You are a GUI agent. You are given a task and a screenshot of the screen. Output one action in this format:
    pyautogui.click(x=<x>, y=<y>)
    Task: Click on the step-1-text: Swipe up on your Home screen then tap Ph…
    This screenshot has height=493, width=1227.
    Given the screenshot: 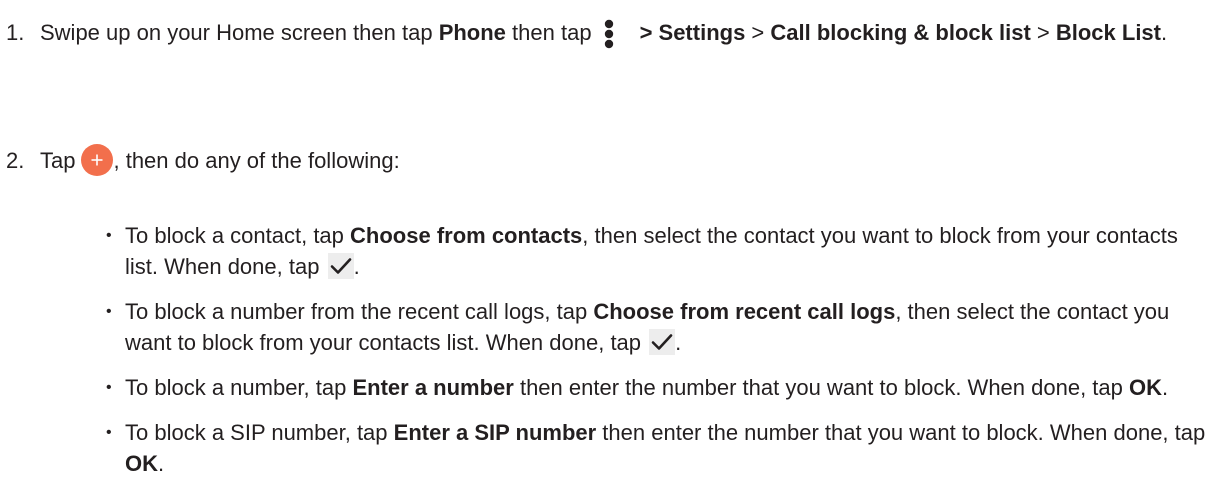 What is the action you would take?
    pyautogui.click(x=630, y=33)
    